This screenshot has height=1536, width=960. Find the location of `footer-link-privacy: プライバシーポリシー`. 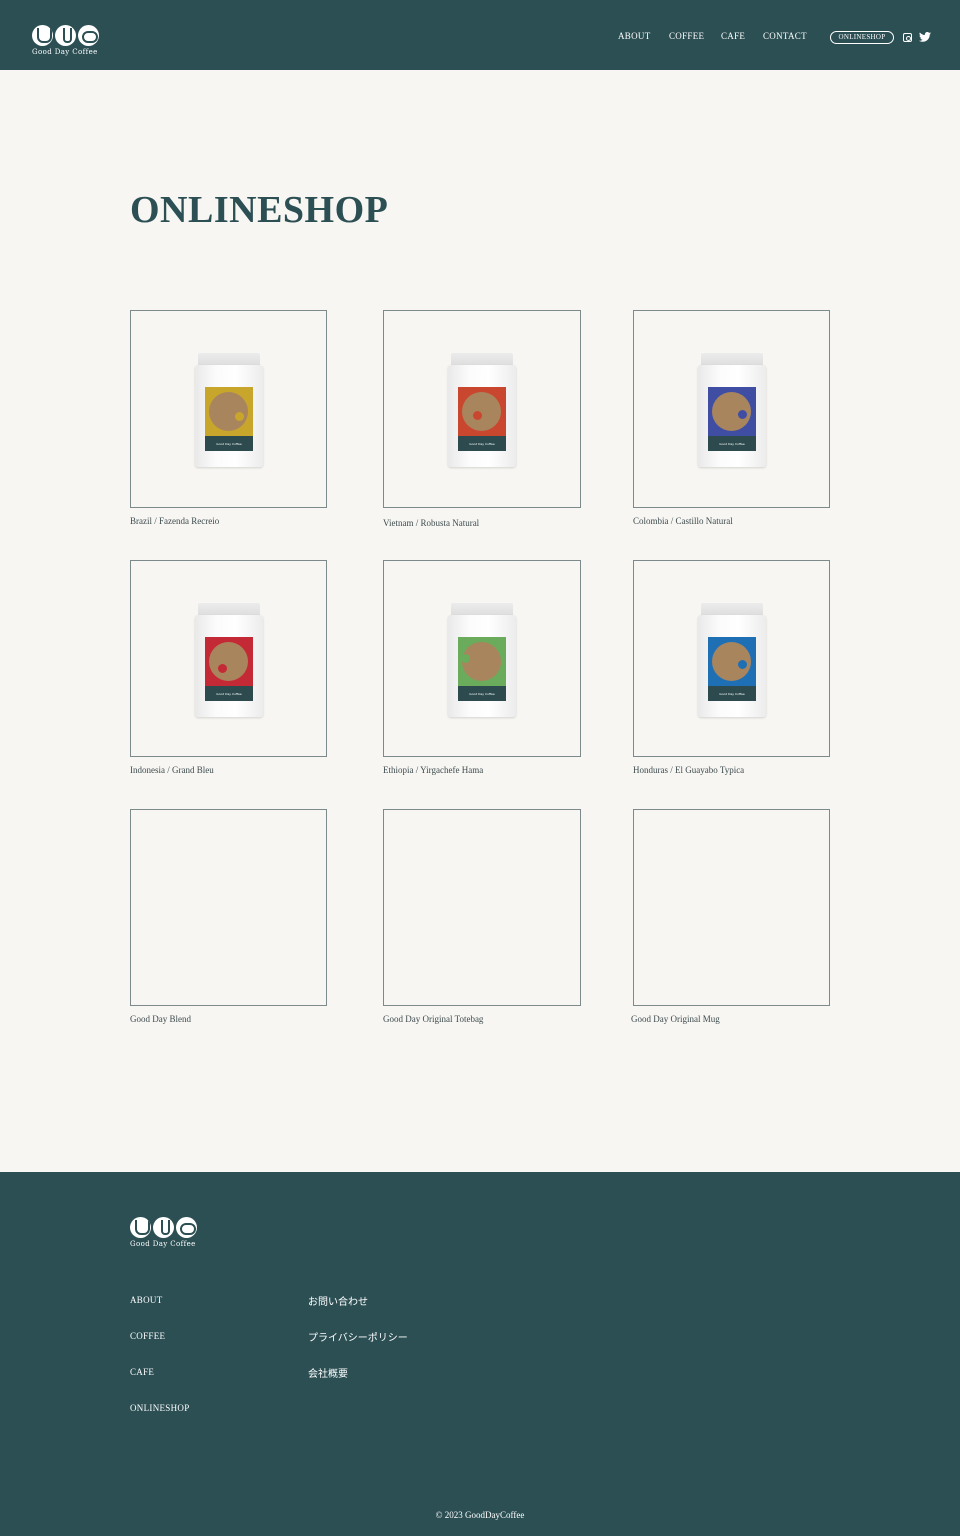

footer-link-privacy: プライバシーポリシー is located at coordinates (358, 1336).